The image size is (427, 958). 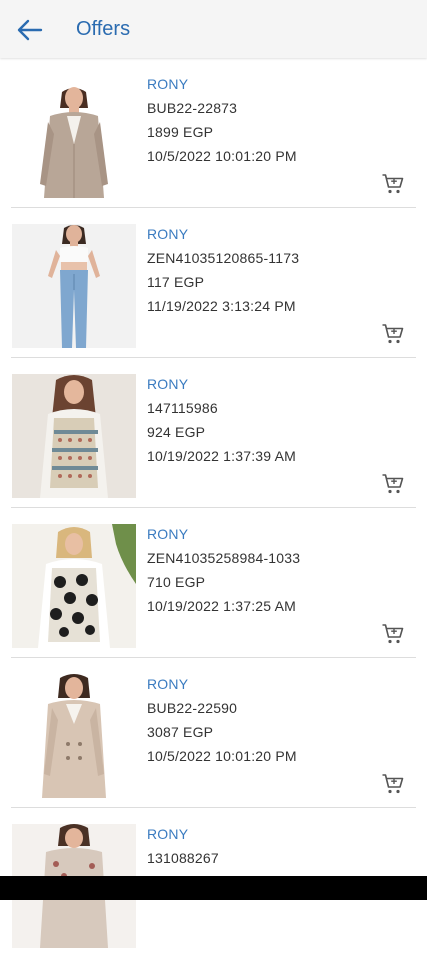 I want to click on product-code: ZEN41035120865-1173, so click(x=223, y=258).